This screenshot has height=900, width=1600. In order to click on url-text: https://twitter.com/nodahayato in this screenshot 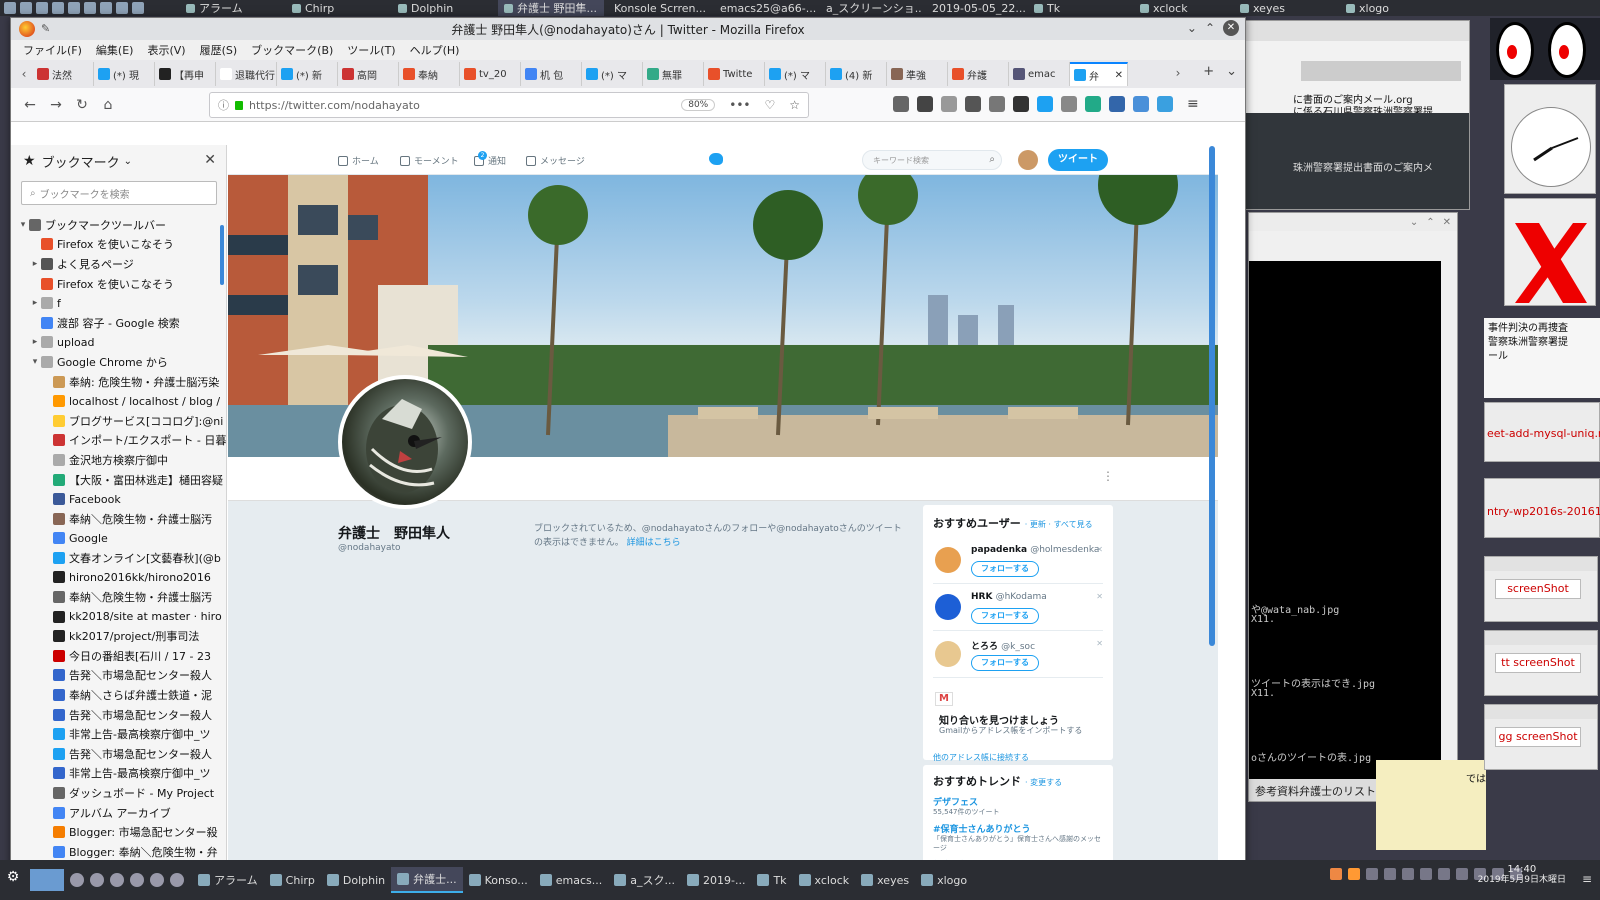, I will do `click(462, 105)`.